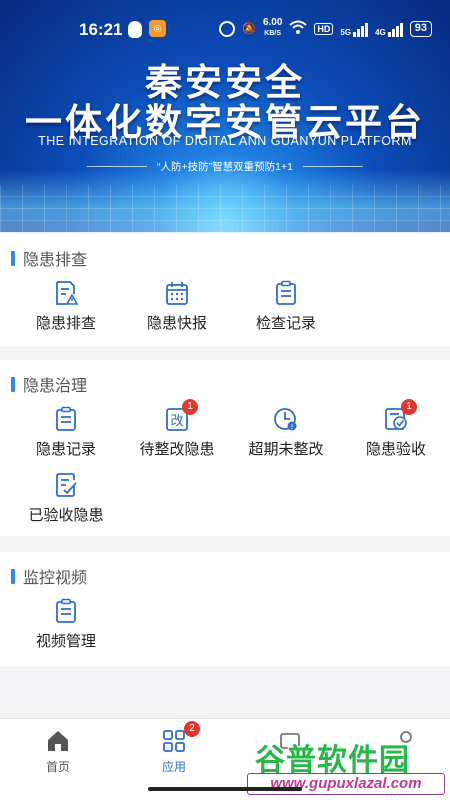  Describe the element at coordinates (55, 386) in the screenshot. I see `section-title: 隐患治理` at that location.